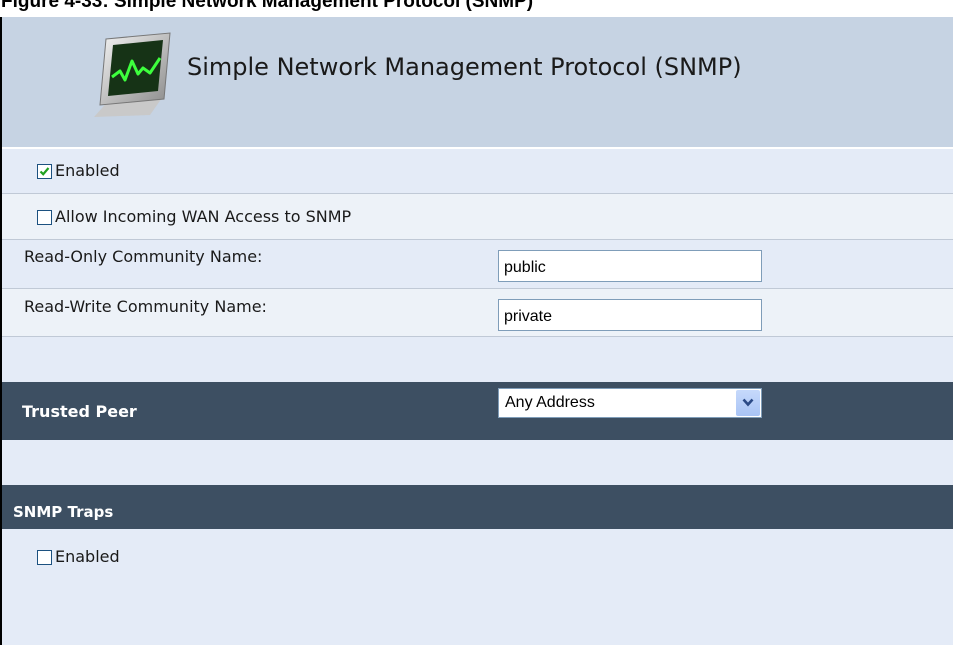 Image resolution: width=953 pixels, height=645 pixels. I want to click on read-write-row: Read-Write Community Name: private, so click(477, 313).